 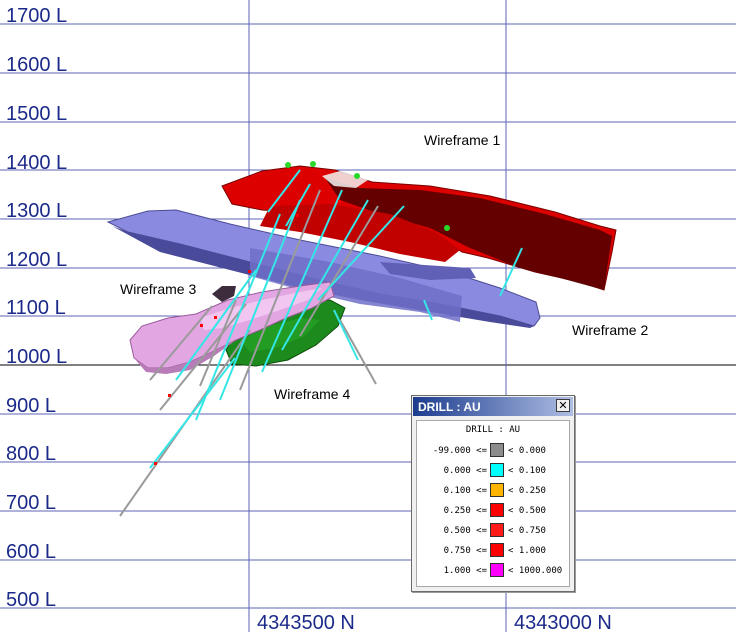 I want to click on level-label-1500: 1500 L, so click(x=37, y=114).